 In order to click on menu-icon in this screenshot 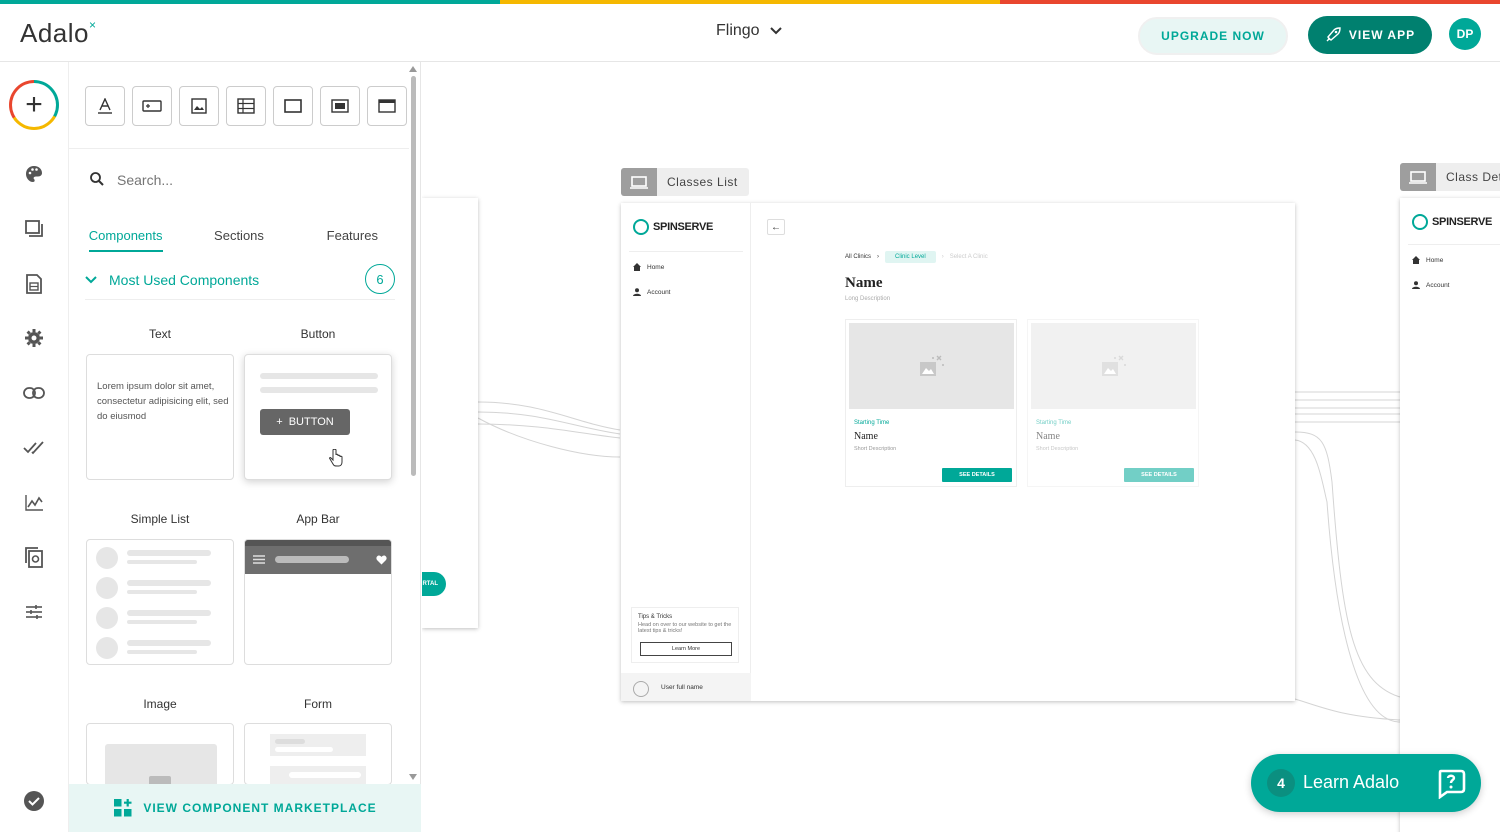, I will do `click(259, 559)`.